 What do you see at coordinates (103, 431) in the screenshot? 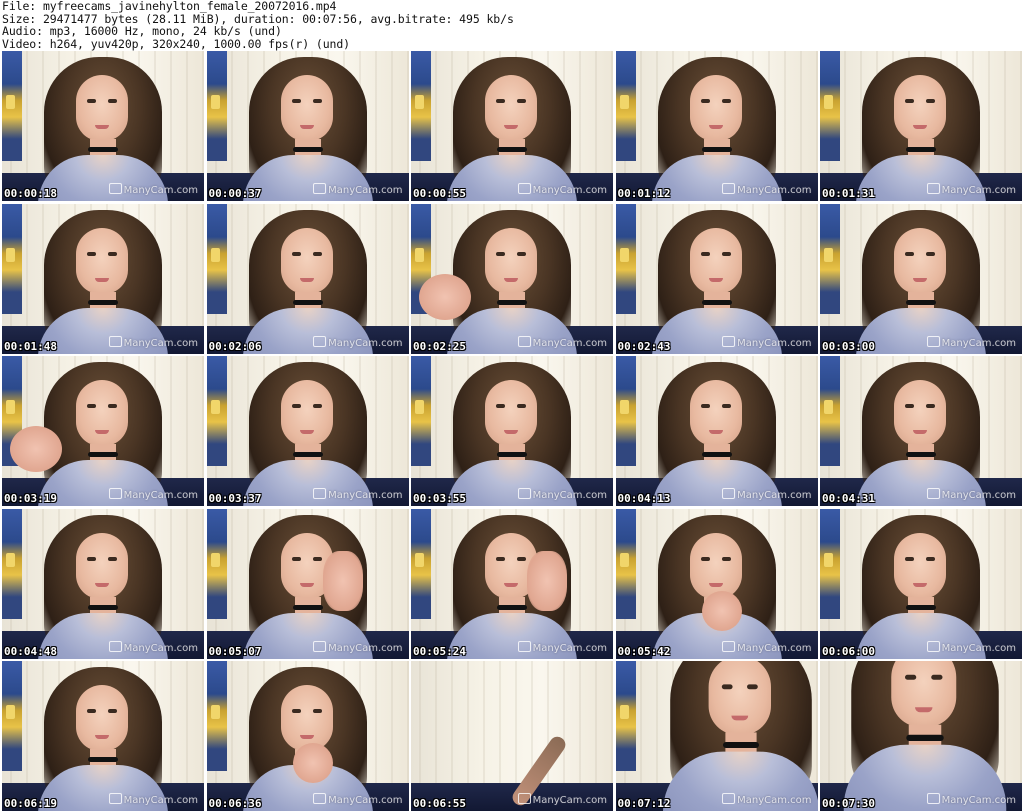
I see `thumbnail-frame: ManyCam.com 00:03:19` at bounding box center [103, 431].